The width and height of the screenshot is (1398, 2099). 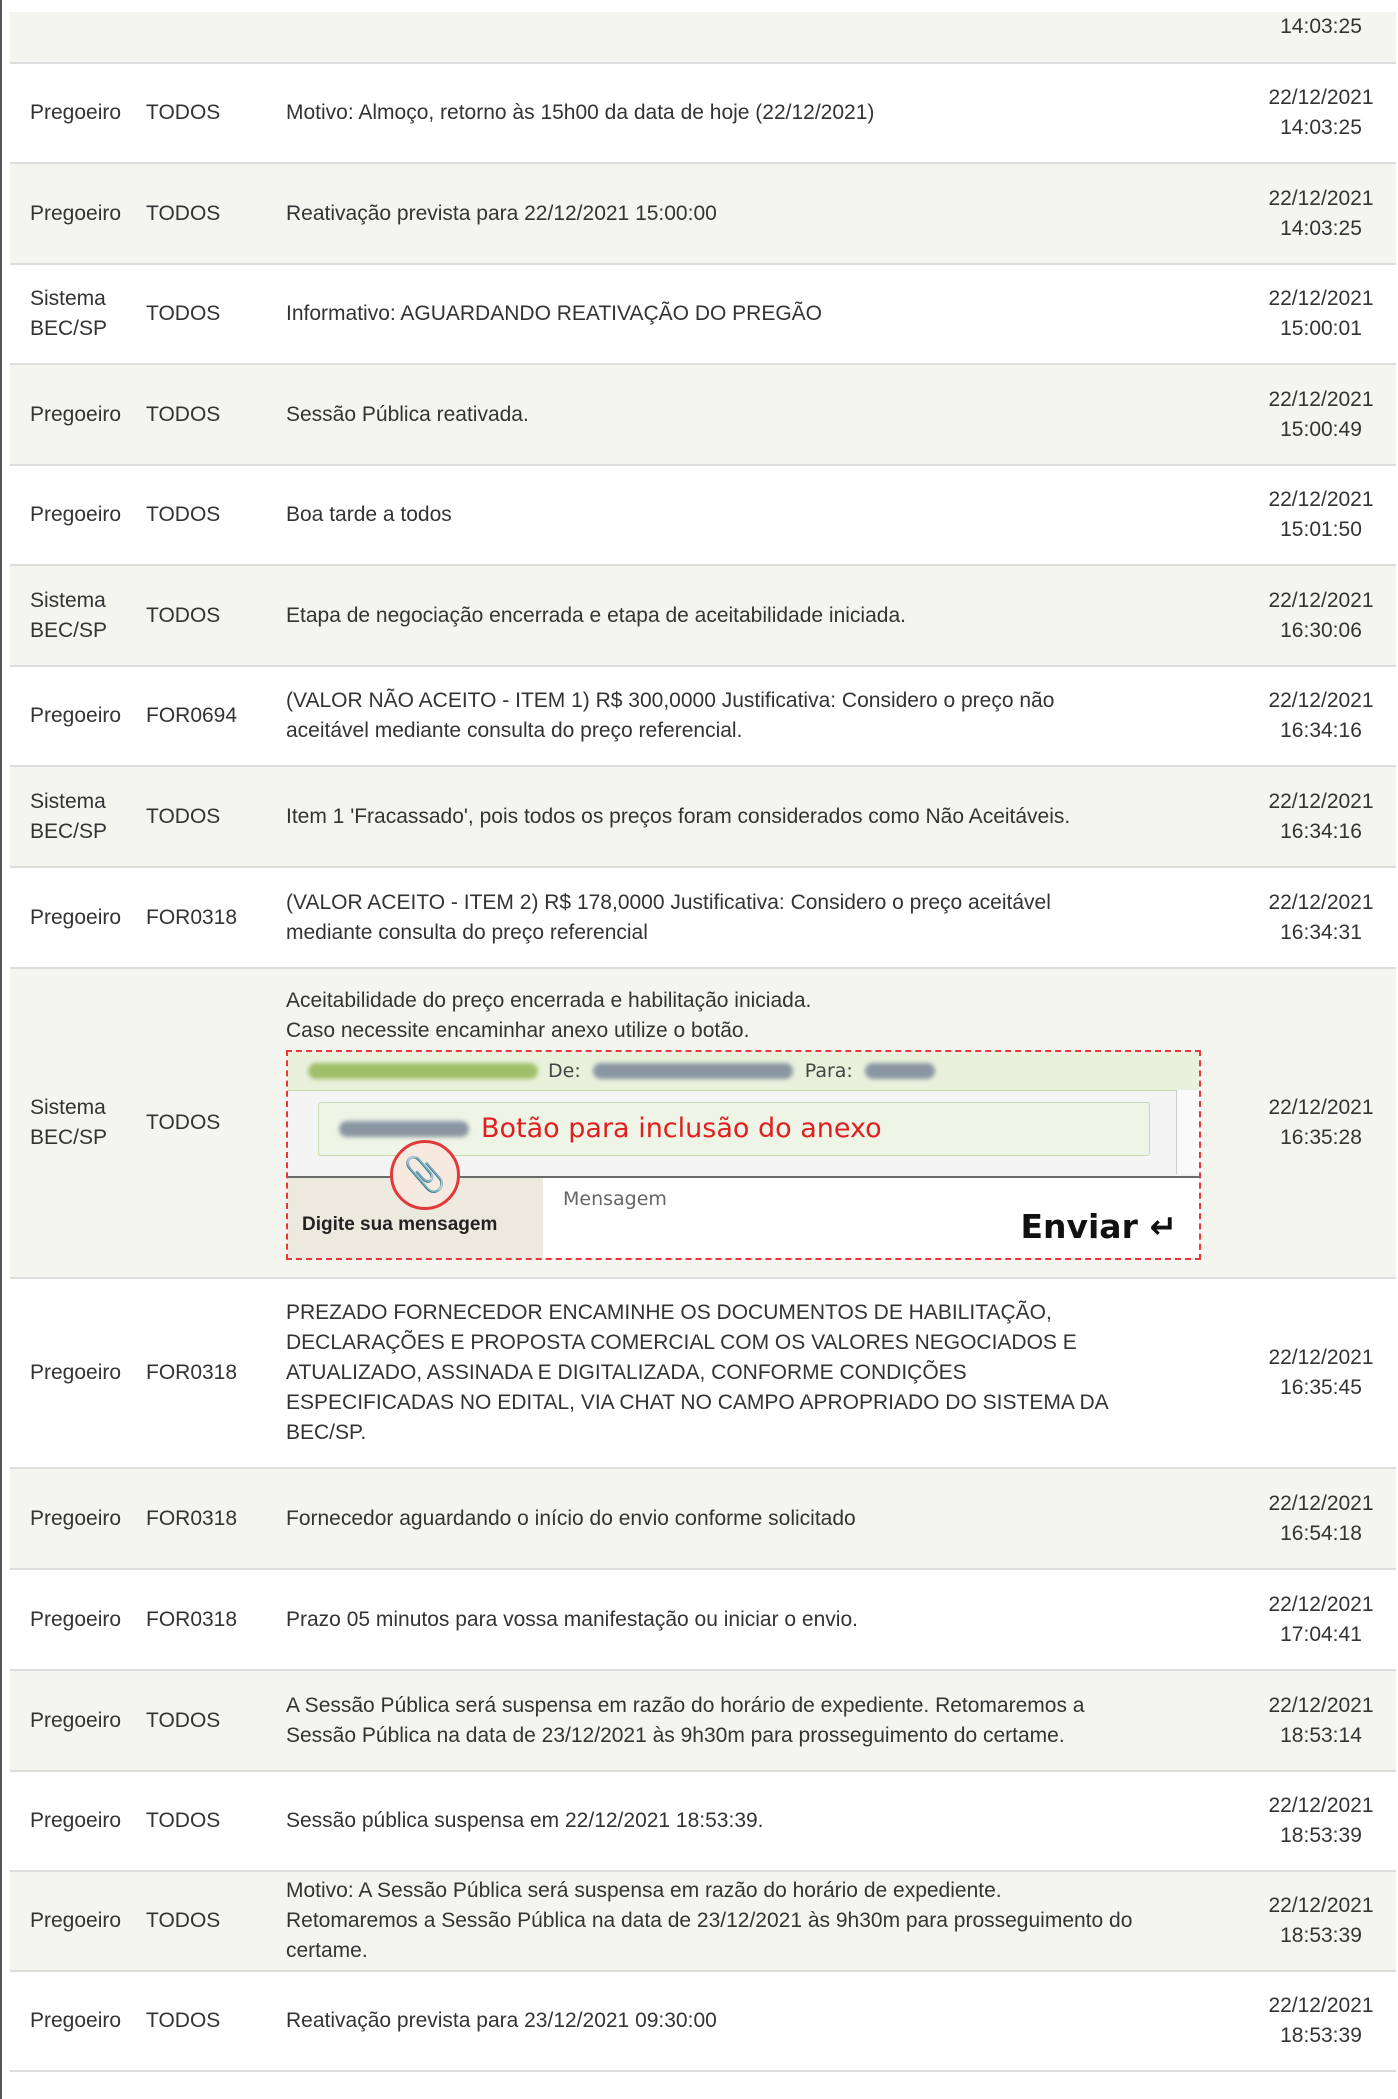 I want to click on message-datetime: 22/12/2021 18:53:39, so click(x=1321, y=1821).